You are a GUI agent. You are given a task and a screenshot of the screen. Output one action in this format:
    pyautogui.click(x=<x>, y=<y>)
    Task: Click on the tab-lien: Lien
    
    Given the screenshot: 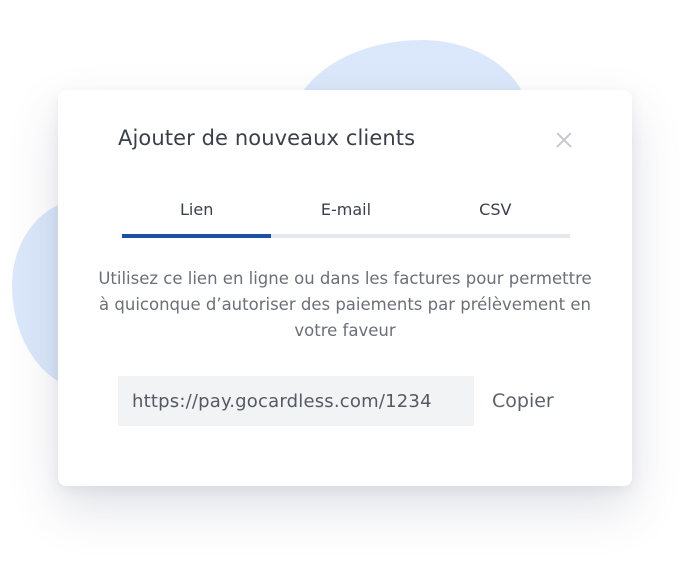 What is the action you would take?
    pyautogui.click(x=197, y=216)
    